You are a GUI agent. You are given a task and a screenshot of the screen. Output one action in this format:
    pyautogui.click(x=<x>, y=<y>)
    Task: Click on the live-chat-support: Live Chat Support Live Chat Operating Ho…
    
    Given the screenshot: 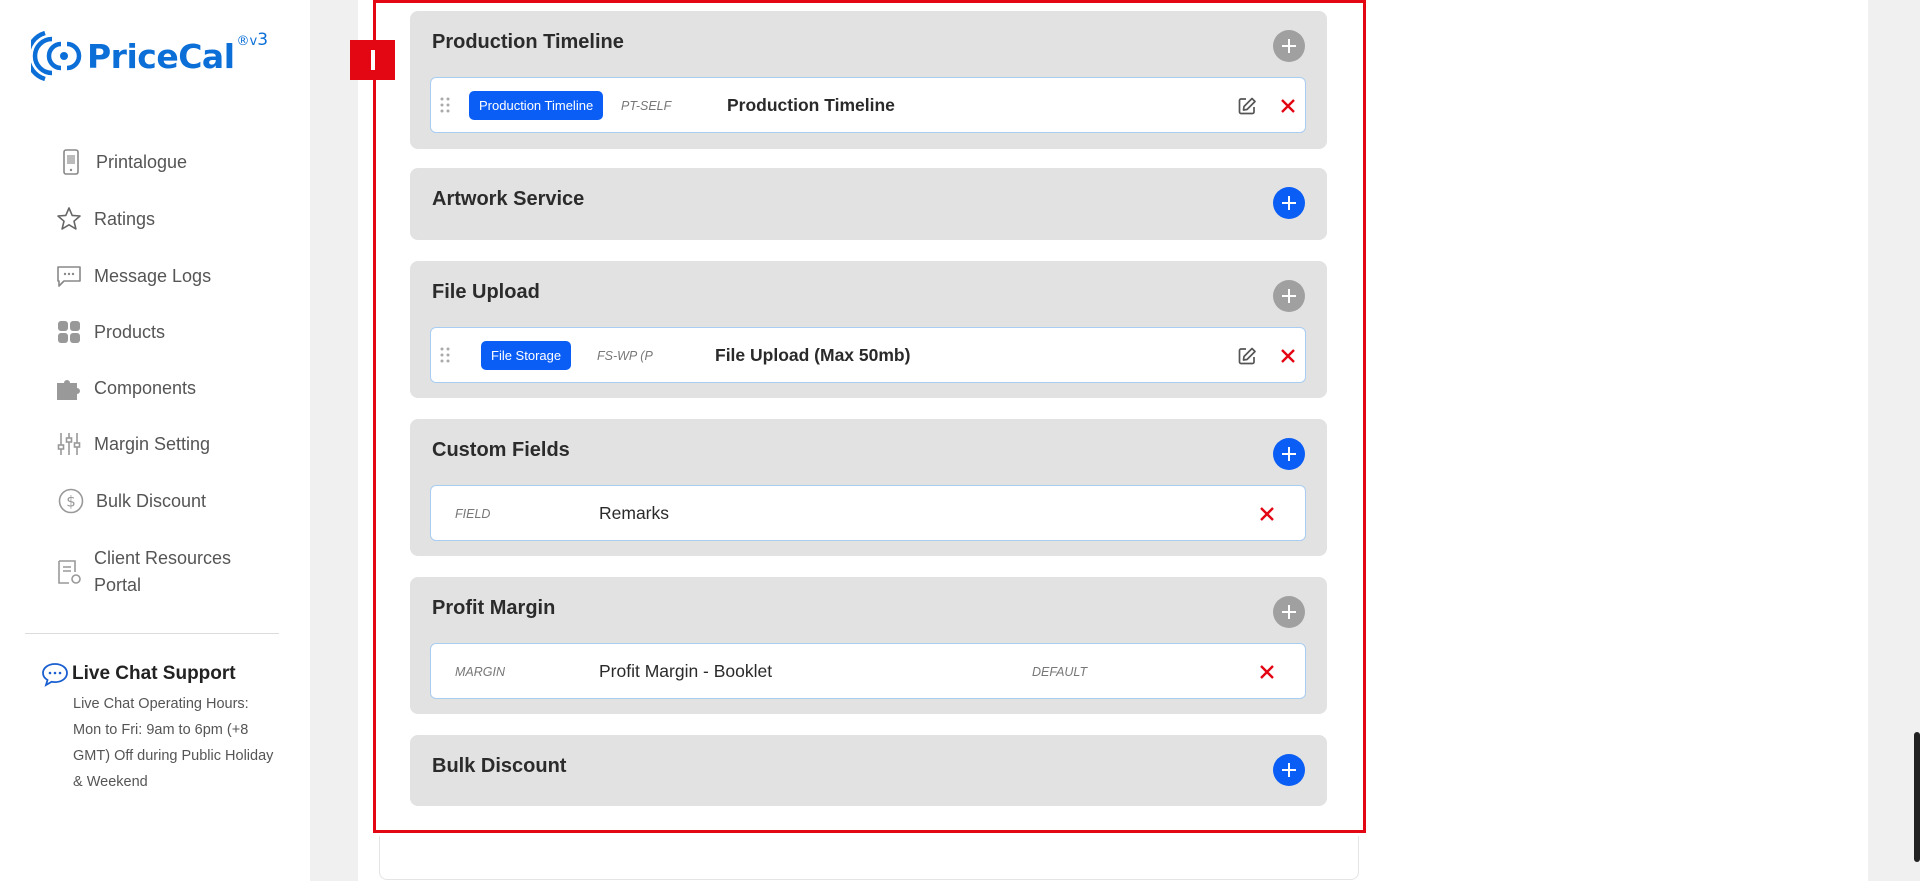 What is the action you would take?
    pyautogui.click(x=160, y=728)
    